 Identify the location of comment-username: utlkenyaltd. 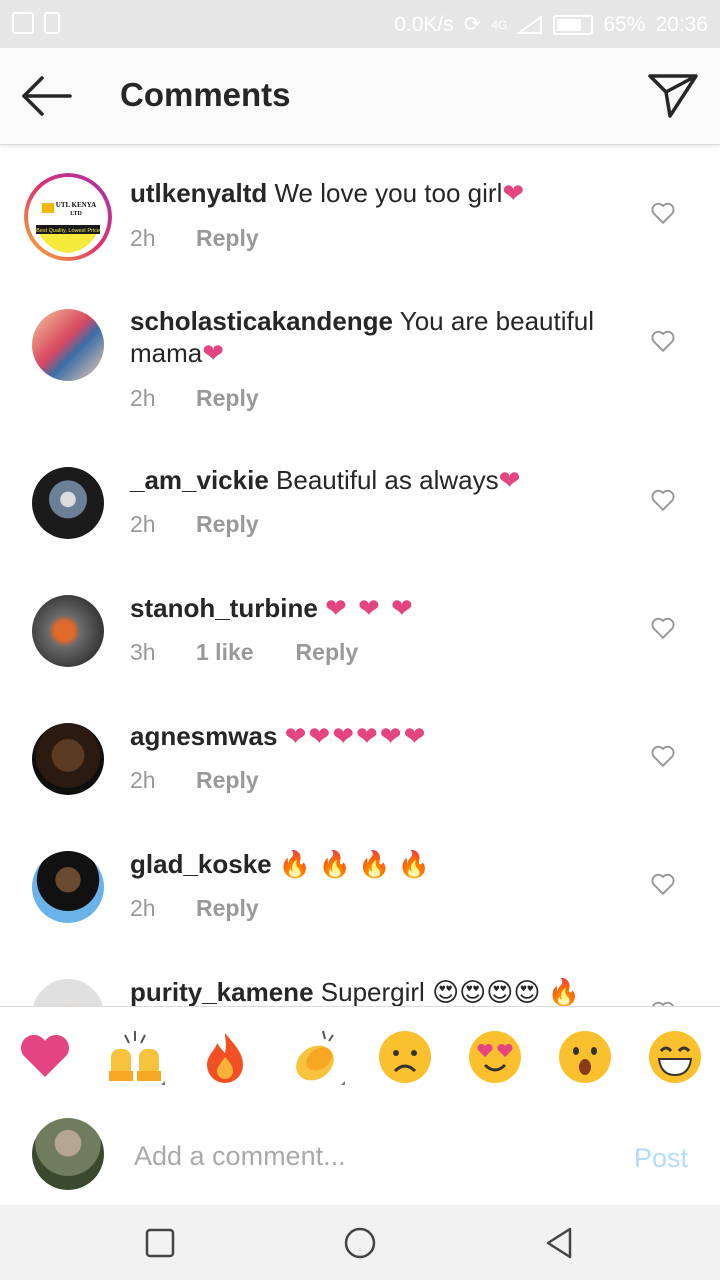
(198, 193).